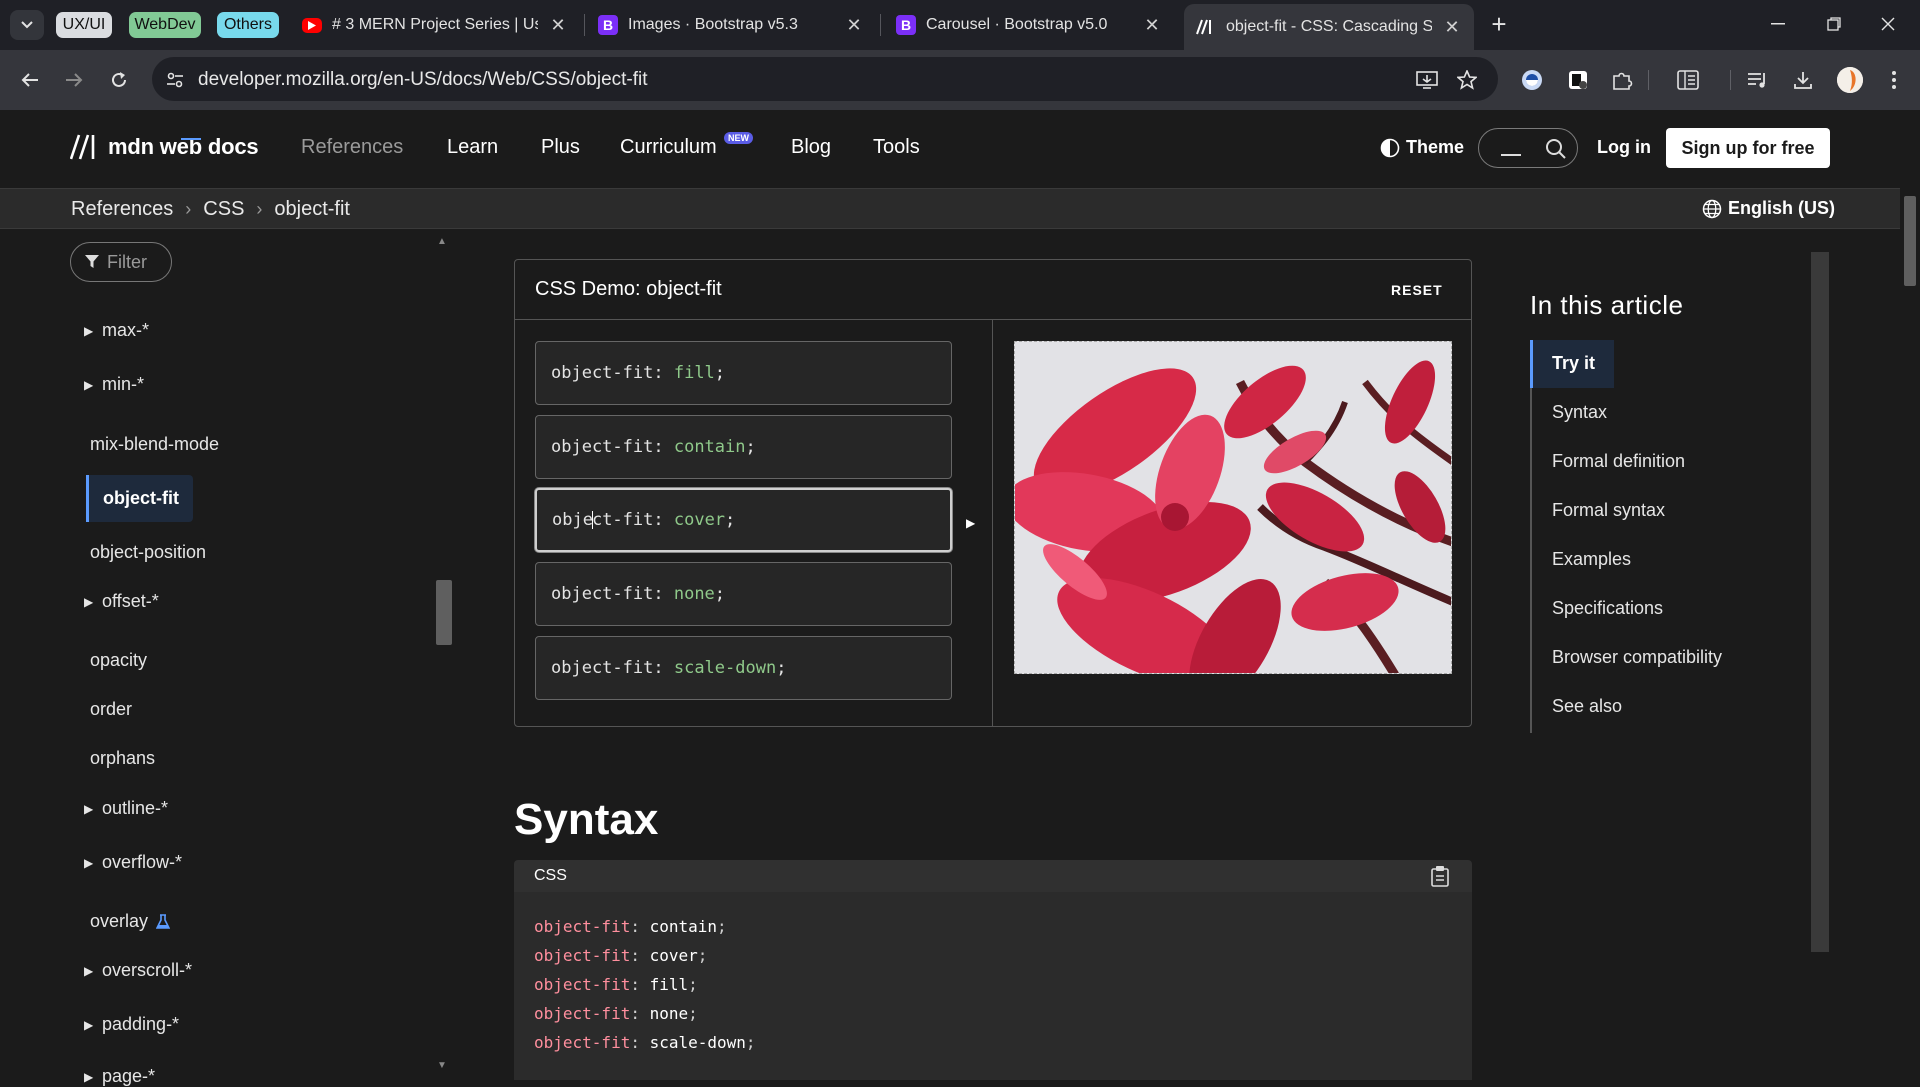 The height and width of the screenshot is (1087, 1920). What do you see at coordinates (1427, 80) in the screenshot?
I see `install-app-icon` at bounding box center [1427, 80].